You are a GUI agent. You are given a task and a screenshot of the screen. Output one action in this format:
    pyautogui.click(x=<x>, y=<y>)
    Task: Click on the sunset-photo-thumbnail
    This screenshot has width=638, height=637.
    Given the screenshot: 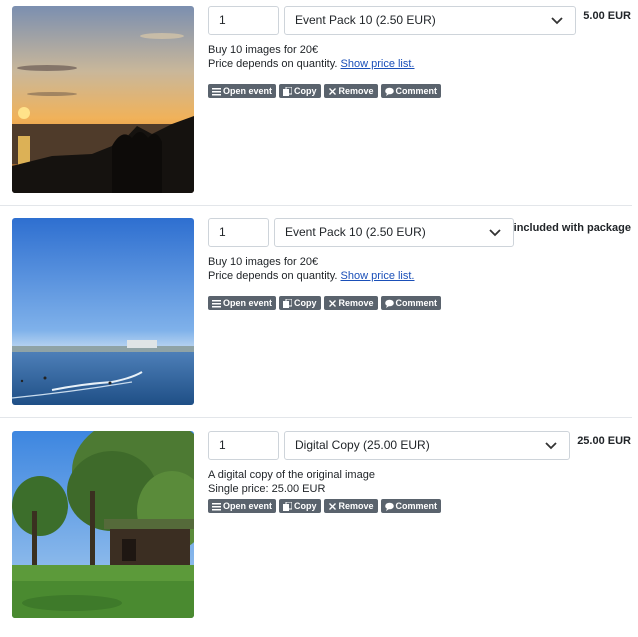 What is the action you would take?
    pyautogui.click(x=103, y=99)
    